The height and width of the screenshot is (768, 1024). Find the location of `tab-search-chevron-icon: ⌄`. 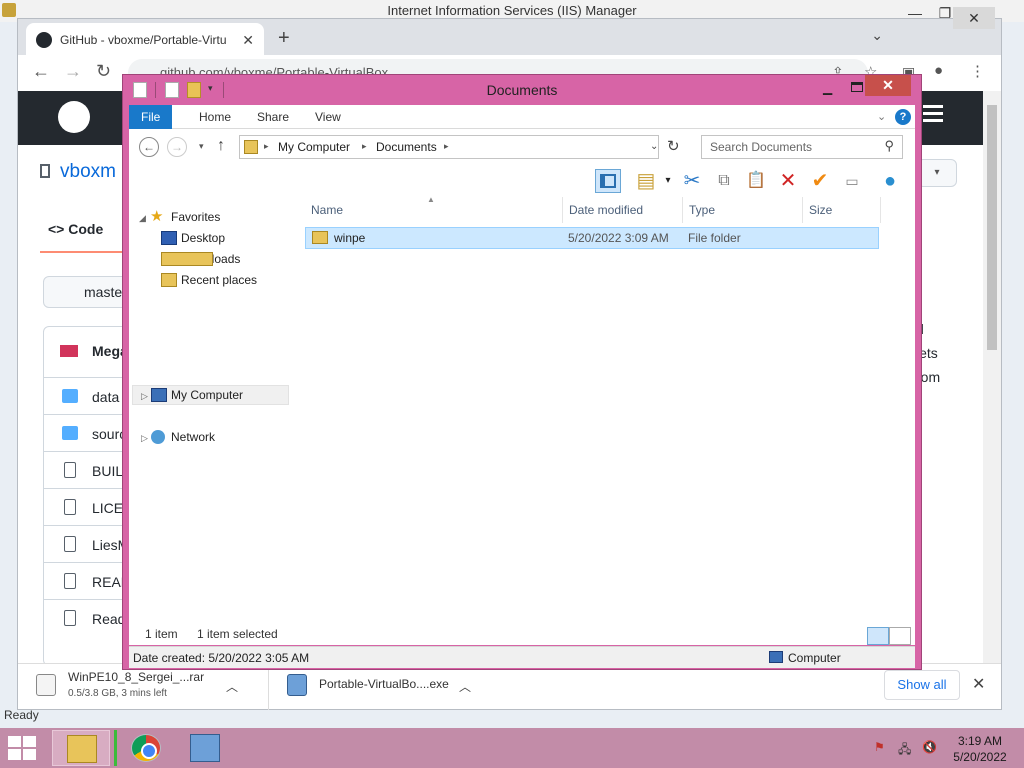

tab-search-chevron-icon: ⌄ is located at coordinates (877, 35).